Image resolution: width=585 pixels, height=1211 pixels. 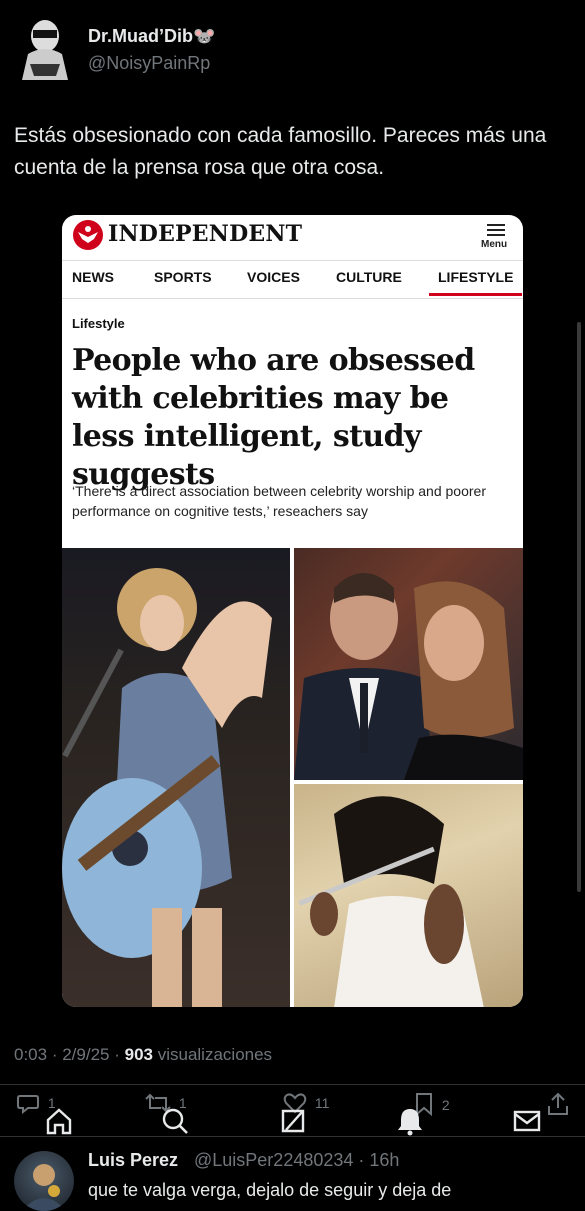 I want to click on views-count: 903, so click(x=138, y=1054).